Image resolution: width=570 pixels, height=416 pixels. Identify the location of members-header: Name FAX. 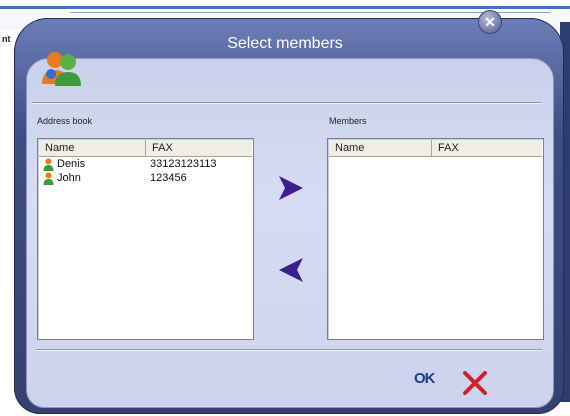
(435, 148).